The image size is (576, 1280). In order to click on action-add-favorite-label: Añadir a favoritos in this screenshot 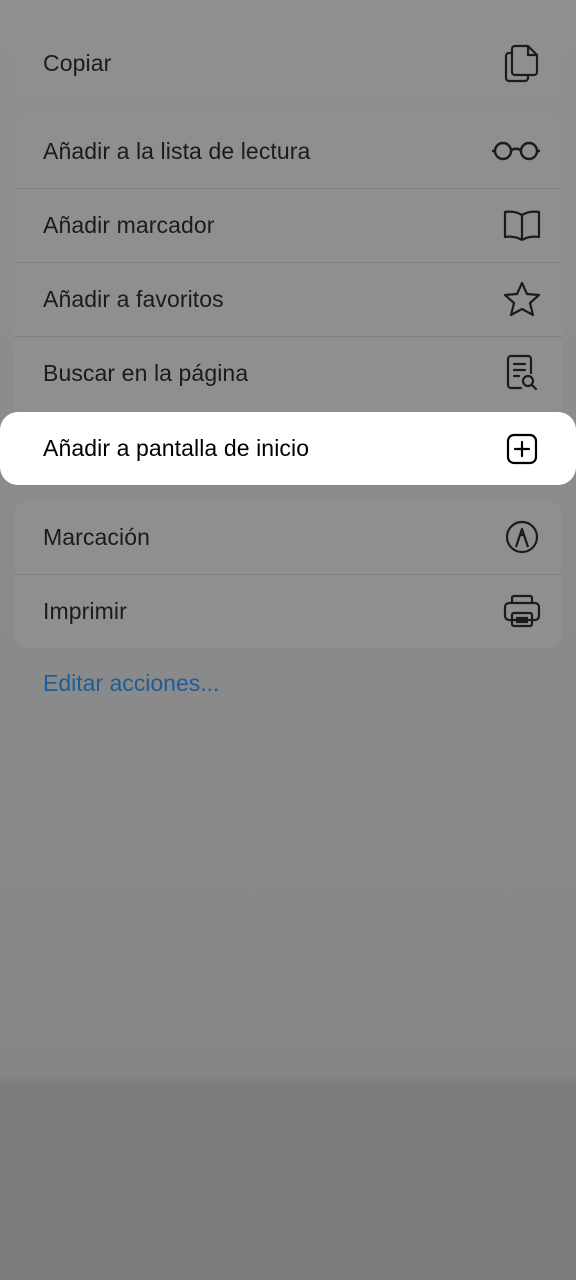, I will do `click(133, 298)`.